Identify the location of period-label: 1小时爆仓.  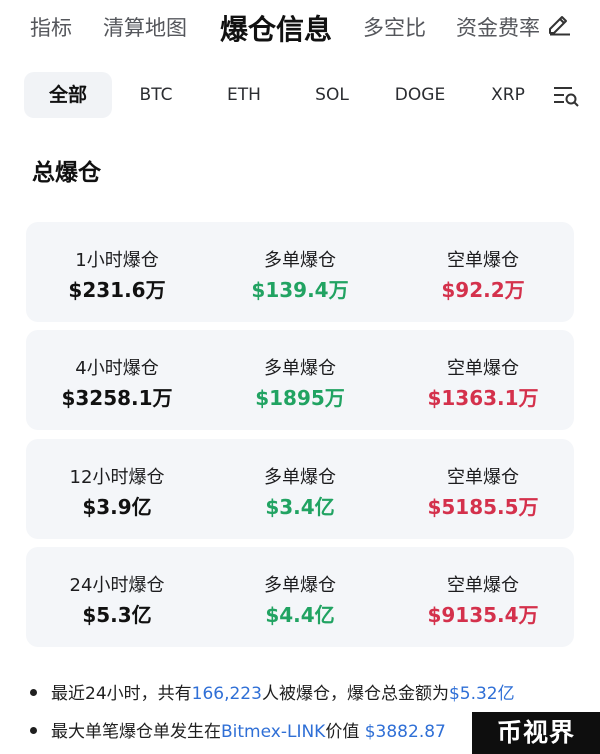
(117, 260).